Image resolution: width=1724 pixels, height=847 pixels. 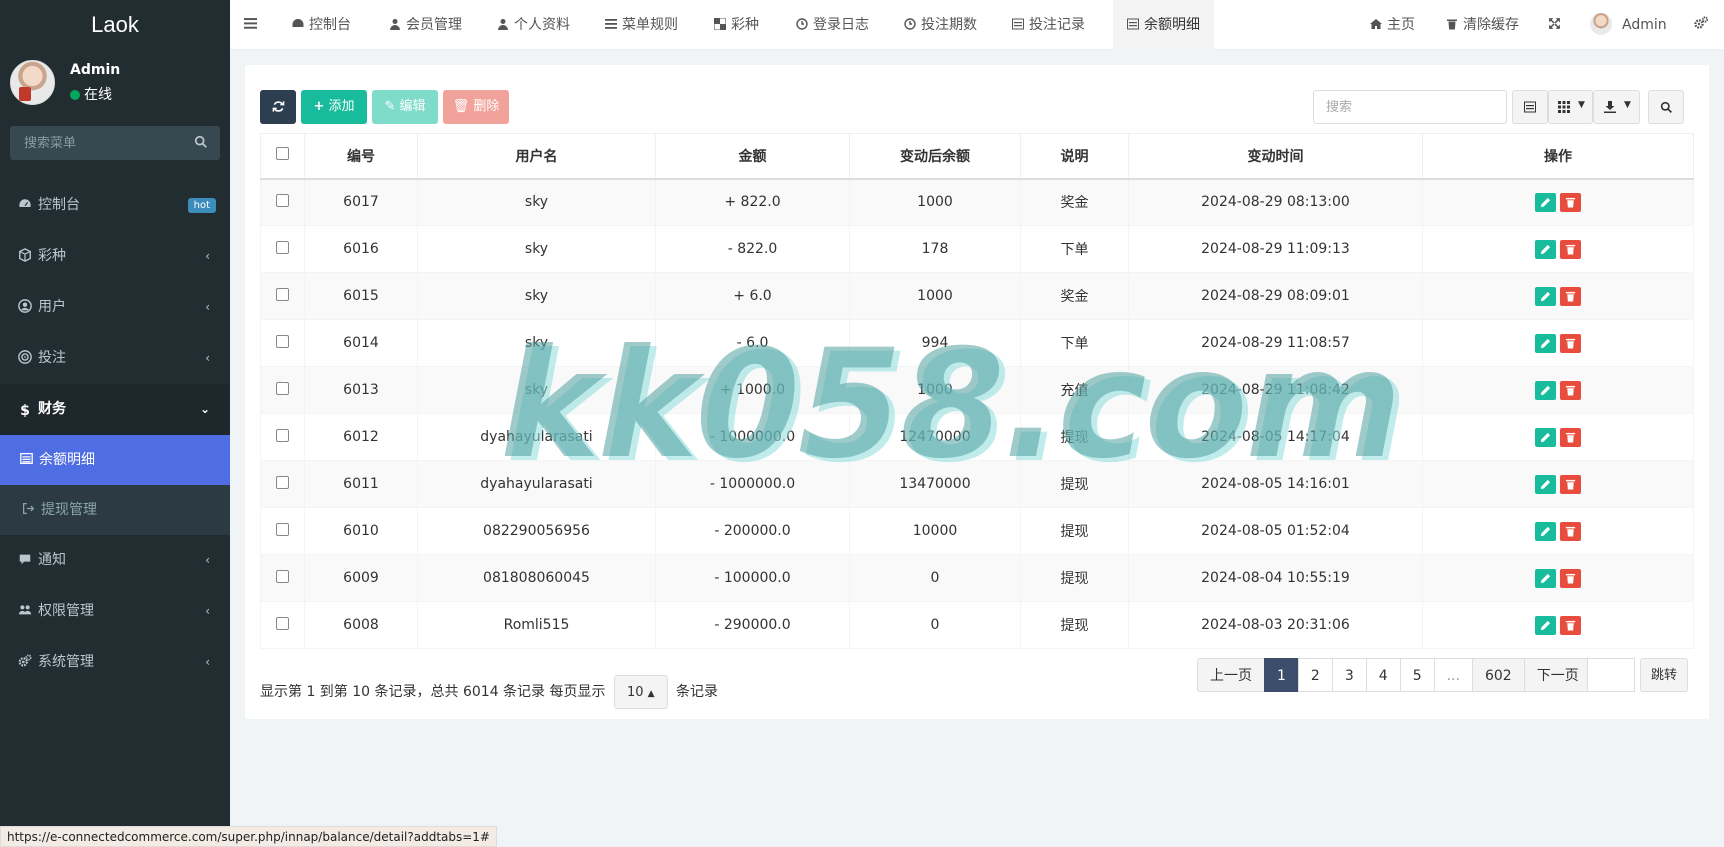 What do you see at coordinates (1074, 156) in the screenshot?
I see `col-note: 说明` at bounding box center [1074, 156].